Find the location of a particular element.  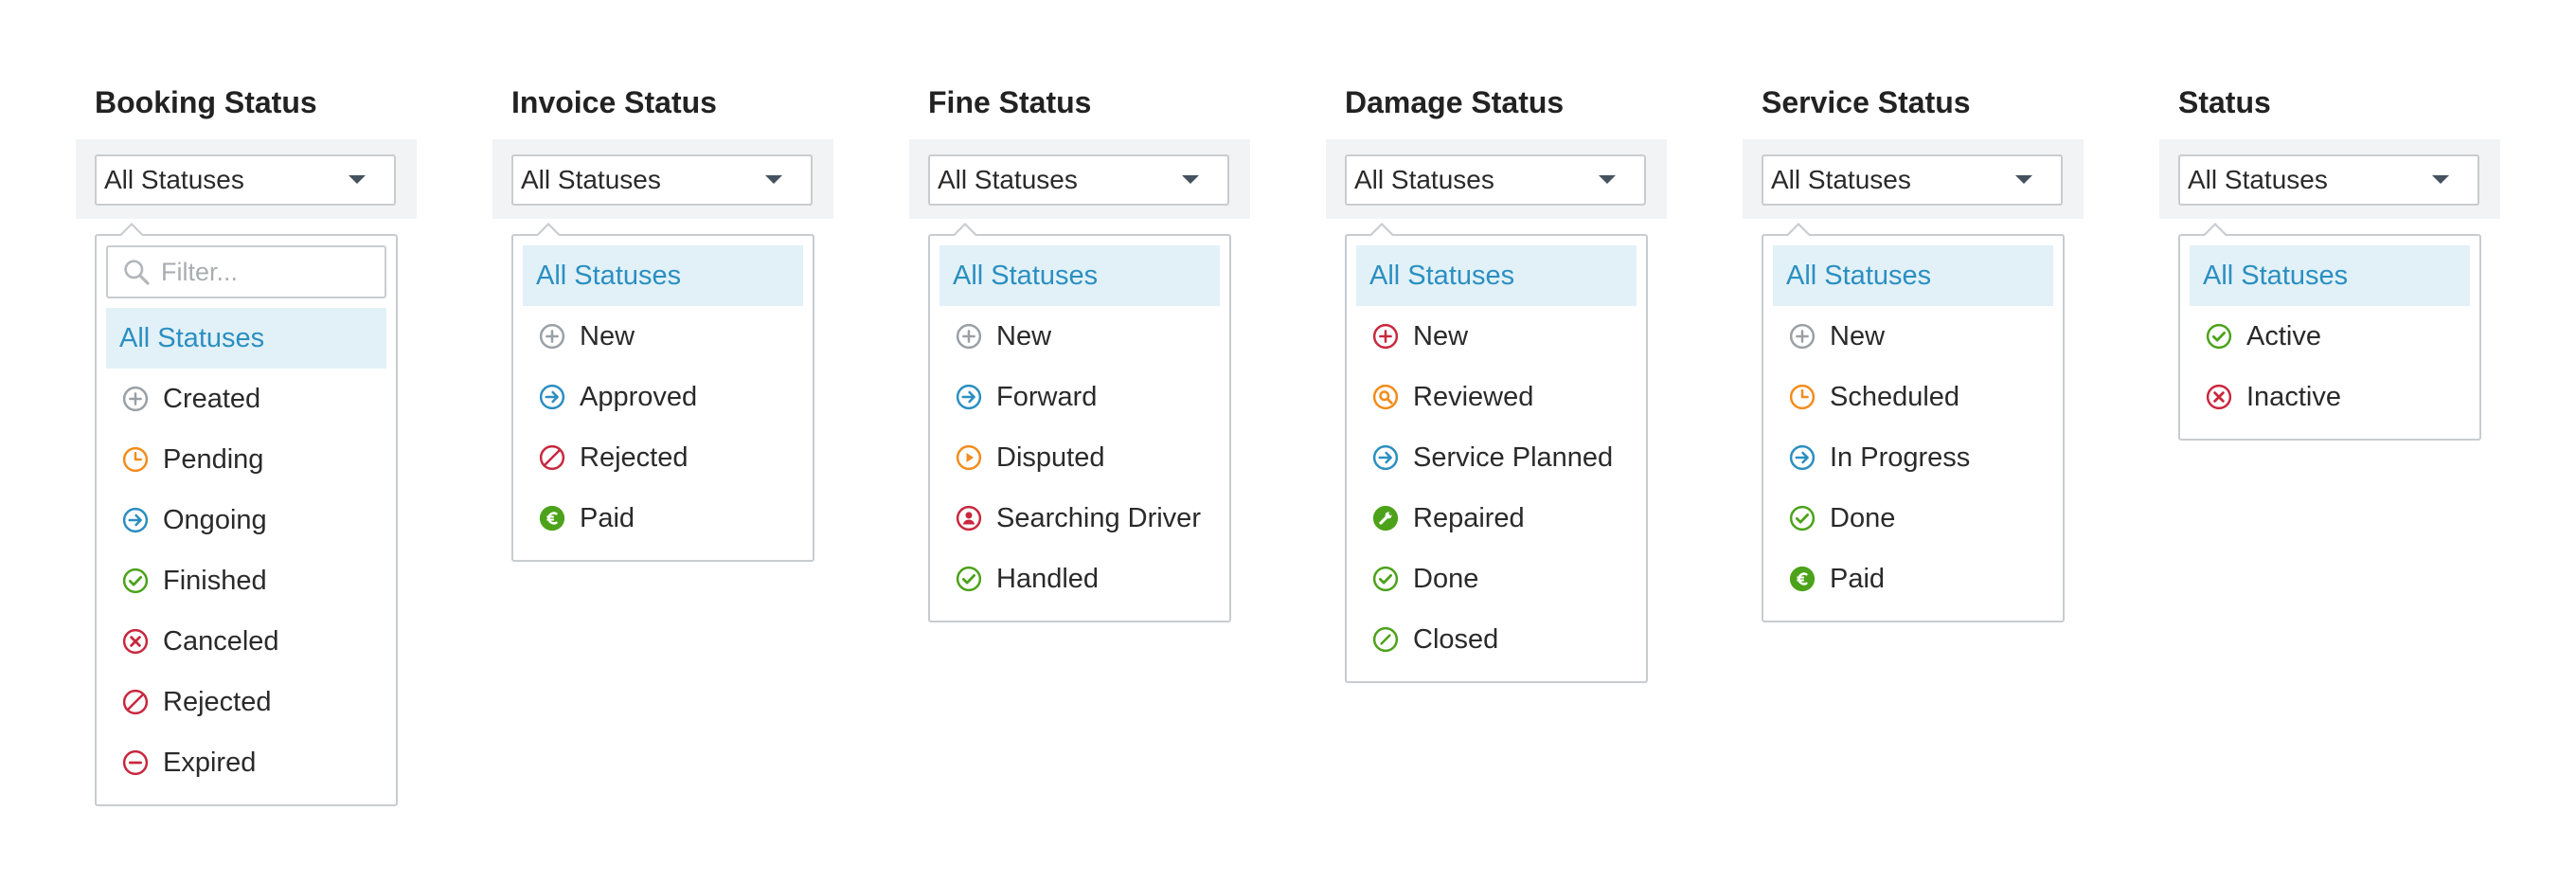

status-option-active: Active is located at coordinates (2330, 336).